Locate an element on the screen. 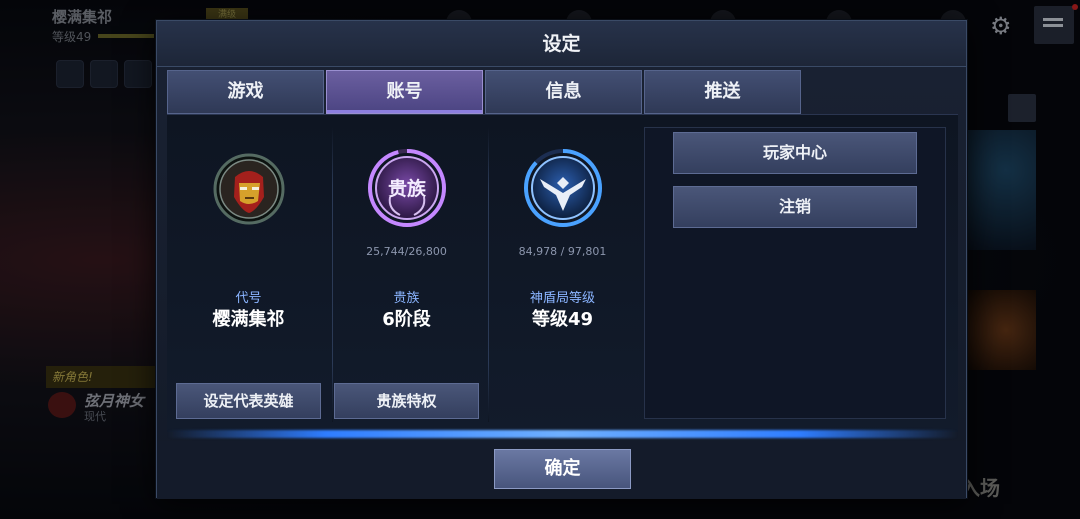  logout-button: 注销 is located at coordinates (795, 207).